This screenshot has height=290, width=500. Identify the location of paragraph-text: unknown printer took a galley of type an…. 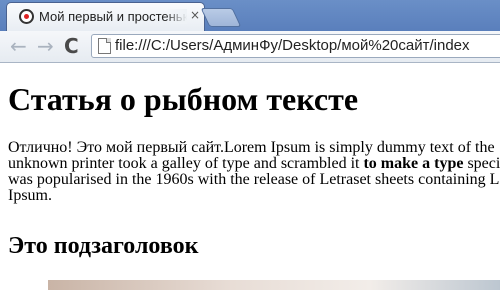
(186, 163).